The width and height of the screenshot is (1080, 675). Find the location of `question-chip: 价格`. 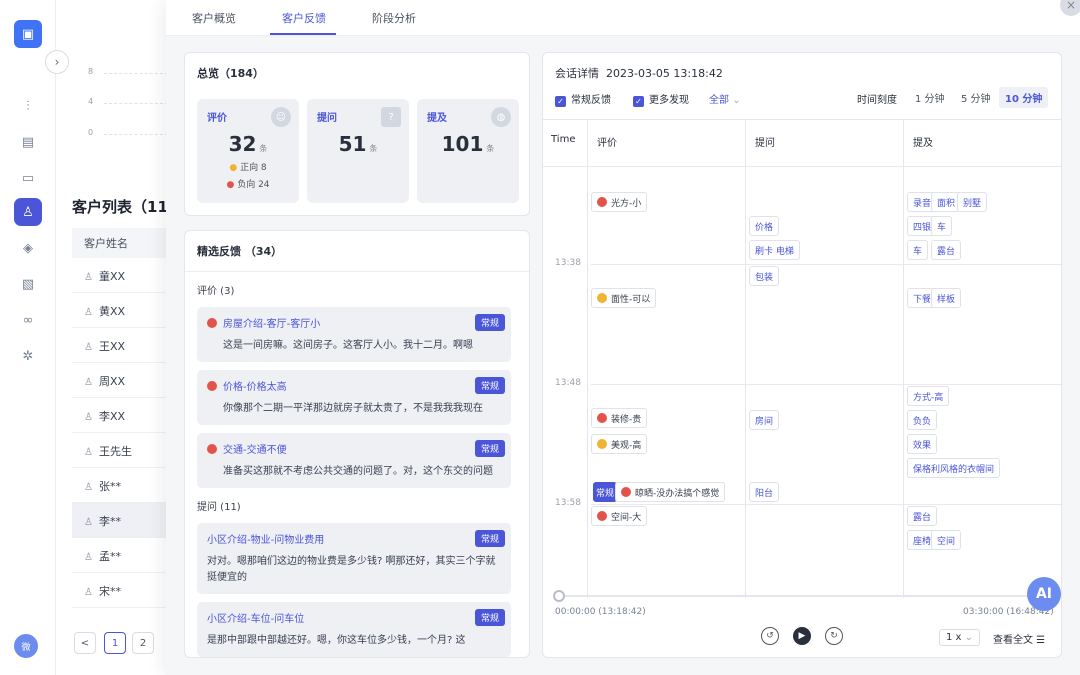

question-chip: 价格 is located at coordinates (764, 226).